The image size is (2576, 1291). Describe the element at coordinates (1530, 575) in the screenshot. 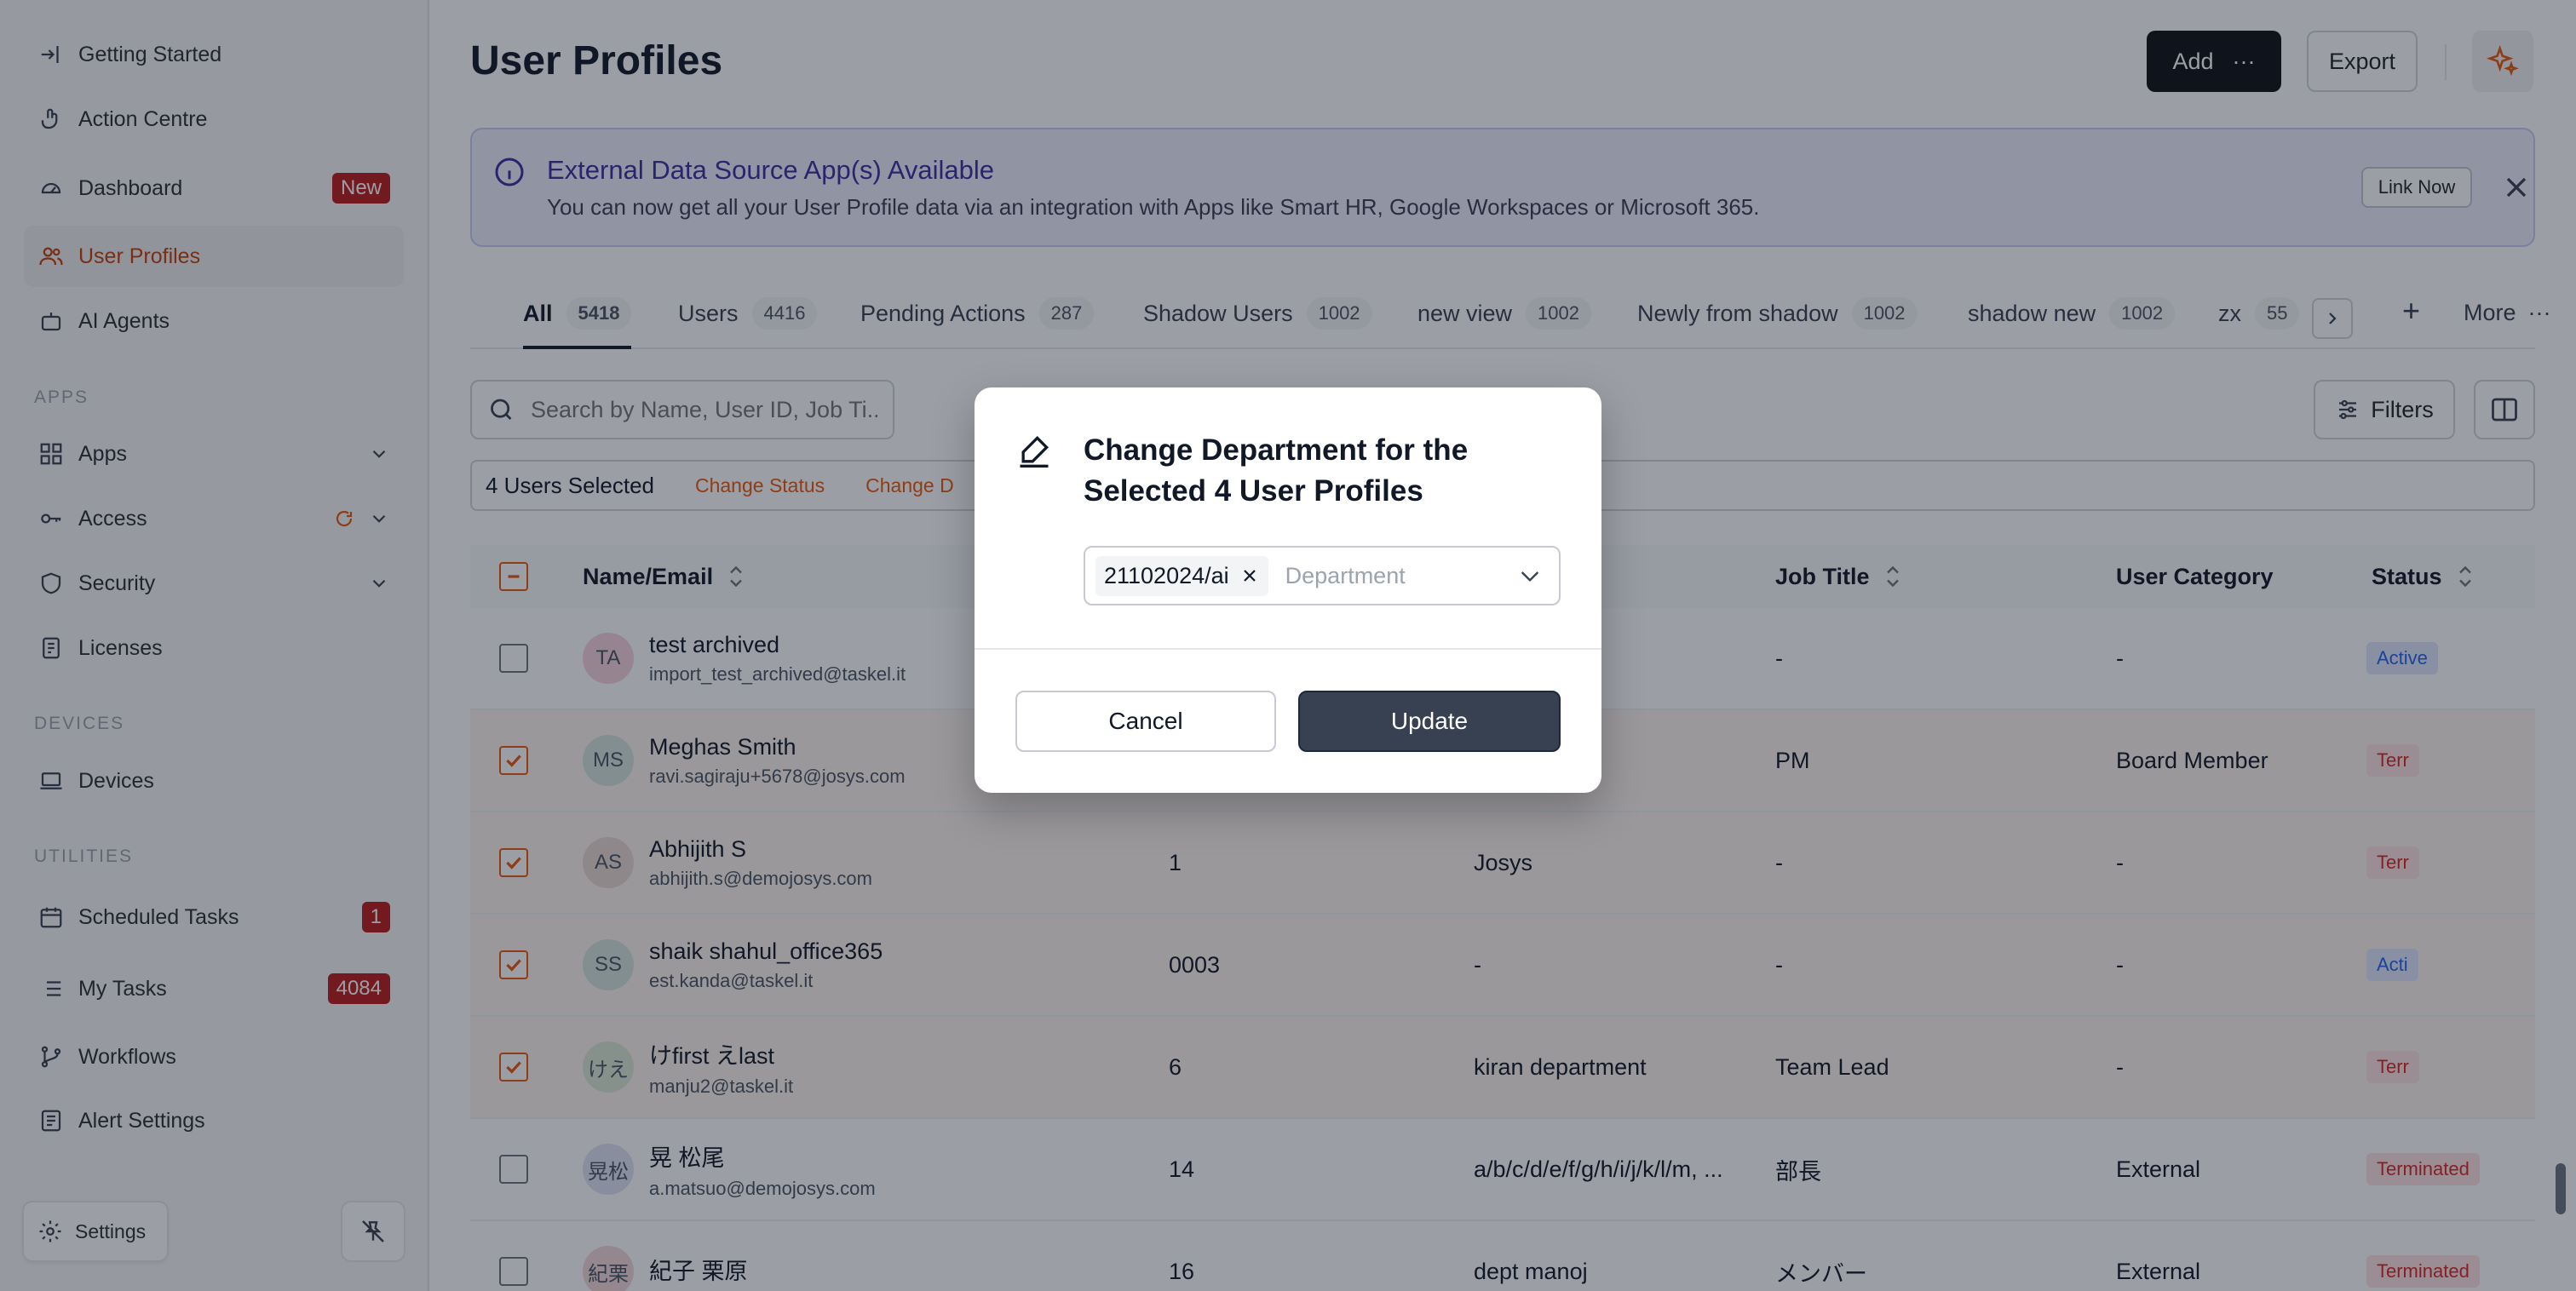

I see `chevron-down-icon` at that location.